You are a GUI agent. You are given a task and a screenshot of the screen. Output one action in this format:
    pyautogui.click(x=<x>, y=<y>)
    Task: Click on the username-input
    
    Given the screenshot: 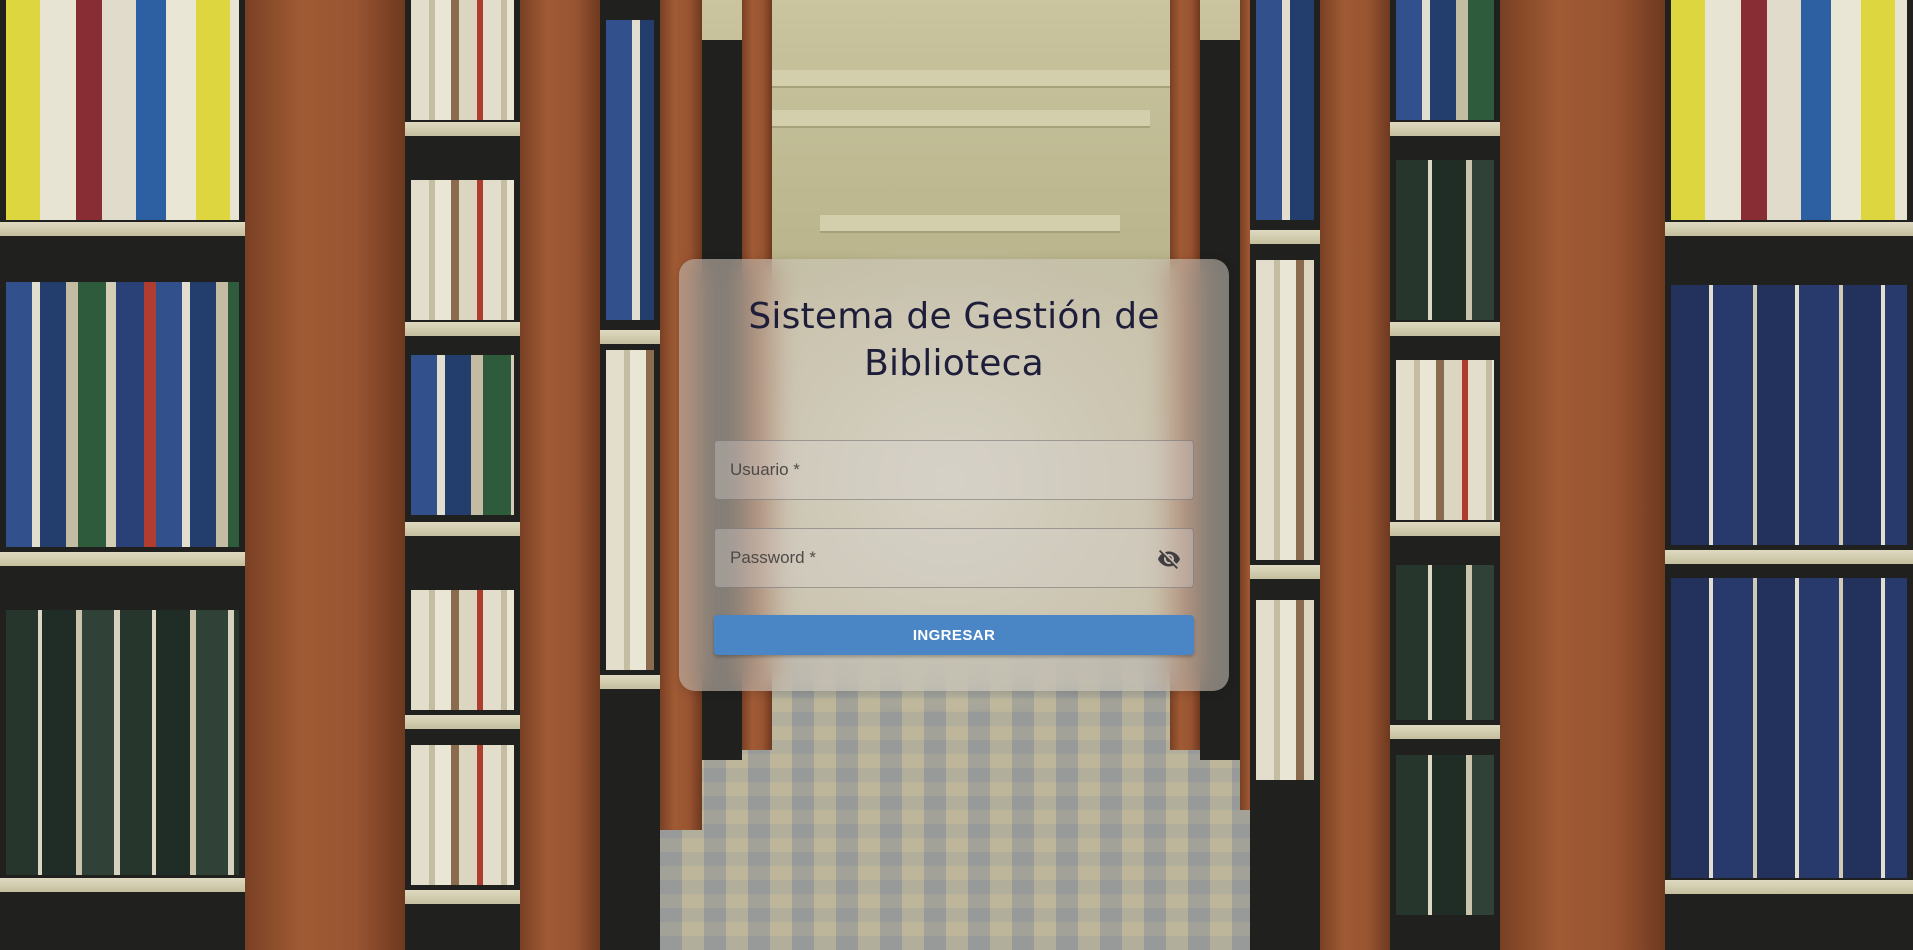 What is the action you would take?
    pyautogui.click(x=954, y=470)
    